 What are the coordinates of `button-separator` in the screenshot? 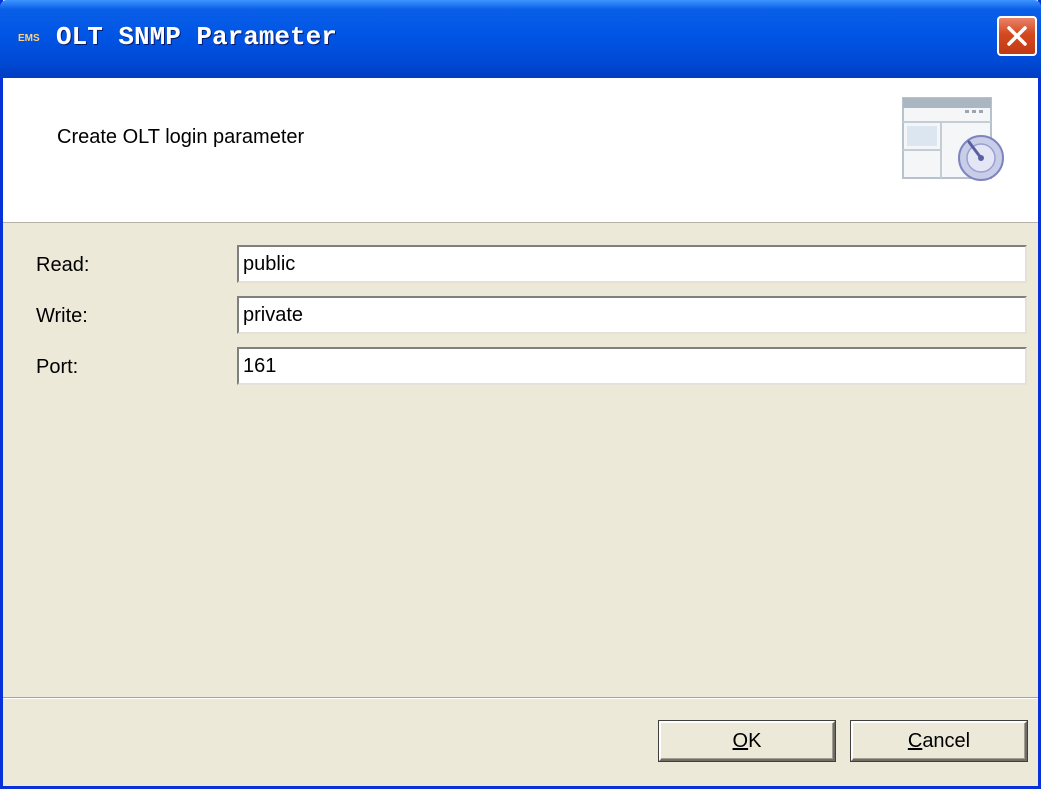 It's located at (520, 698).